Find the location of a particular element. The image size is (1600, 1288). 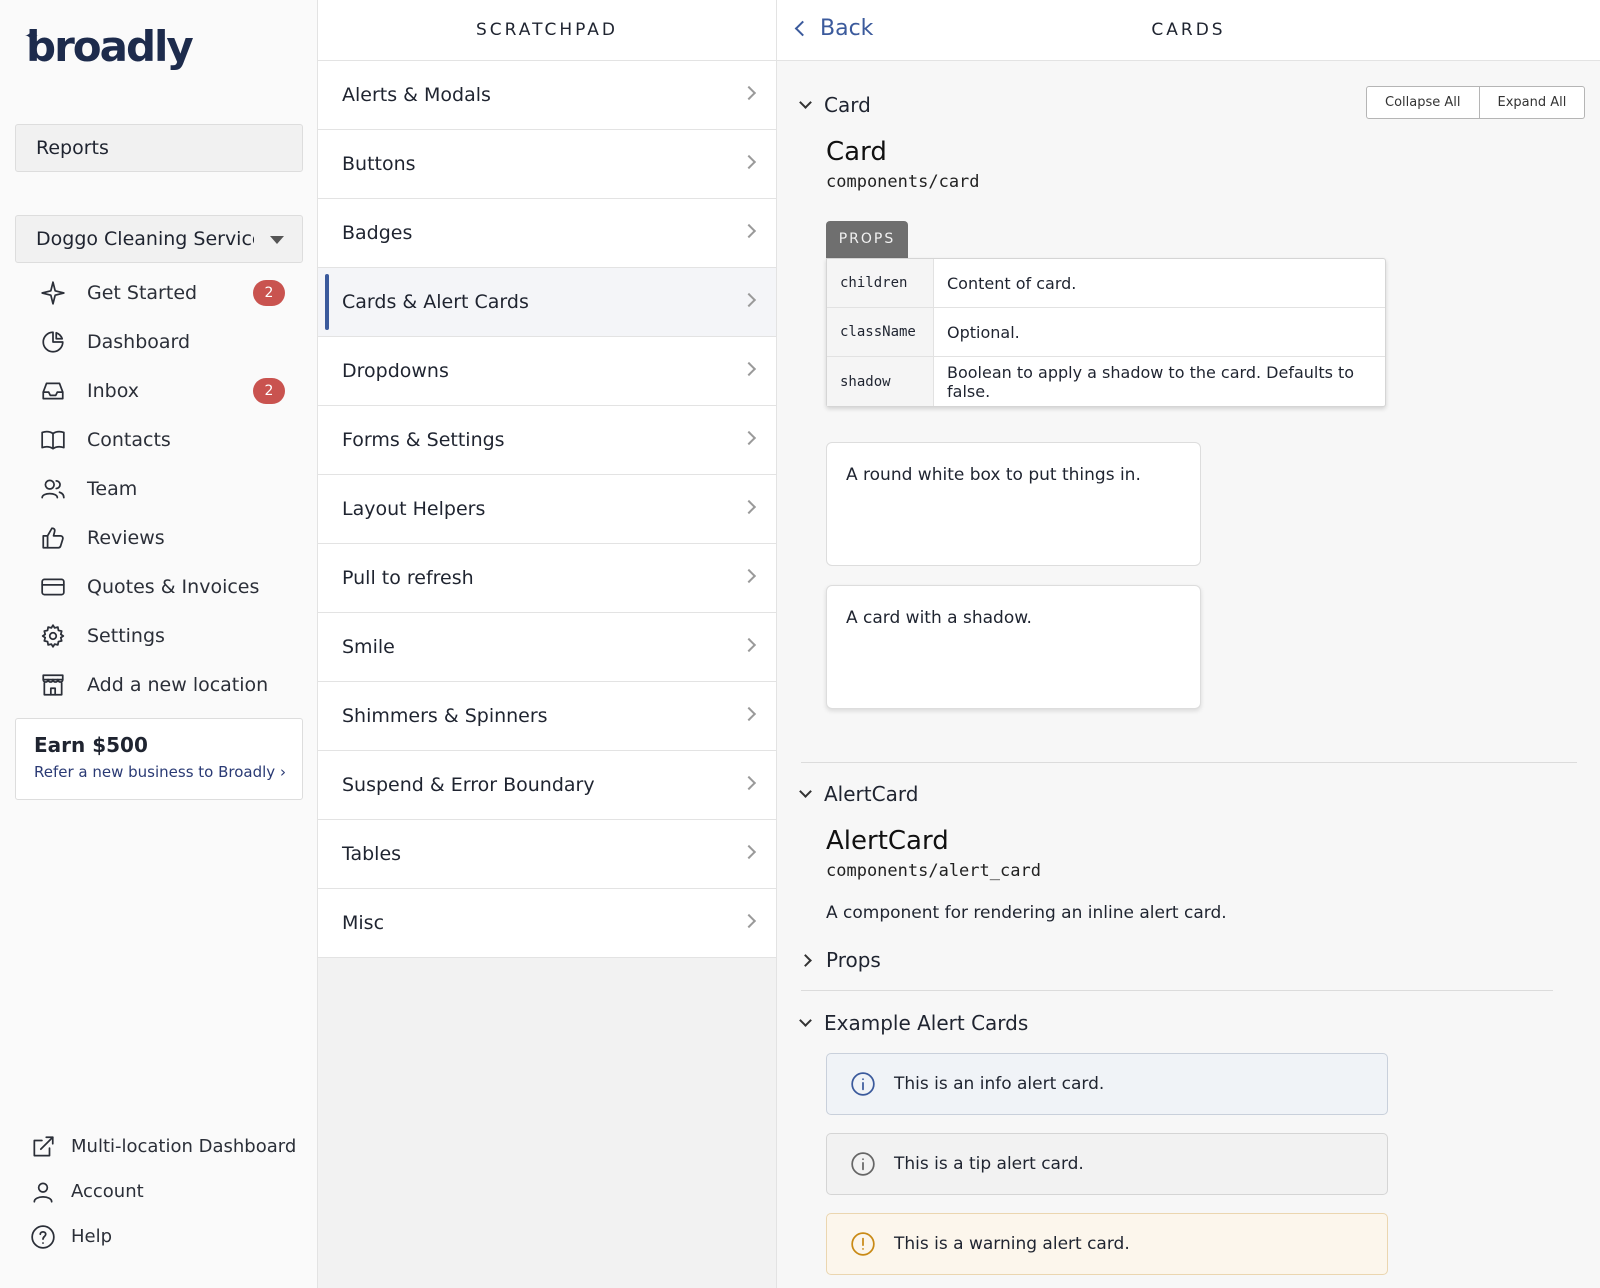

sidebar-item-contacts: Contacts is located at coordinates (159, 439).